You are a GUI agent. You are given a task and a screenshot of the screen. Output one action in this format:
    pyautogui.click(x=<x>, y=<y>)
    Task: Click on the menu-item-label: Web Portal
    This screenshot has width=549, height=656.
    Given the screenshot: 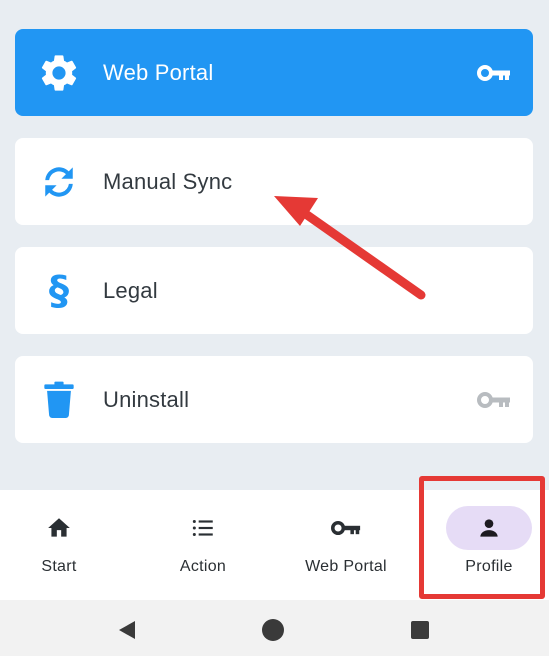 What is the action you would take?
    pyautogui.click(x=158, y=72)
    